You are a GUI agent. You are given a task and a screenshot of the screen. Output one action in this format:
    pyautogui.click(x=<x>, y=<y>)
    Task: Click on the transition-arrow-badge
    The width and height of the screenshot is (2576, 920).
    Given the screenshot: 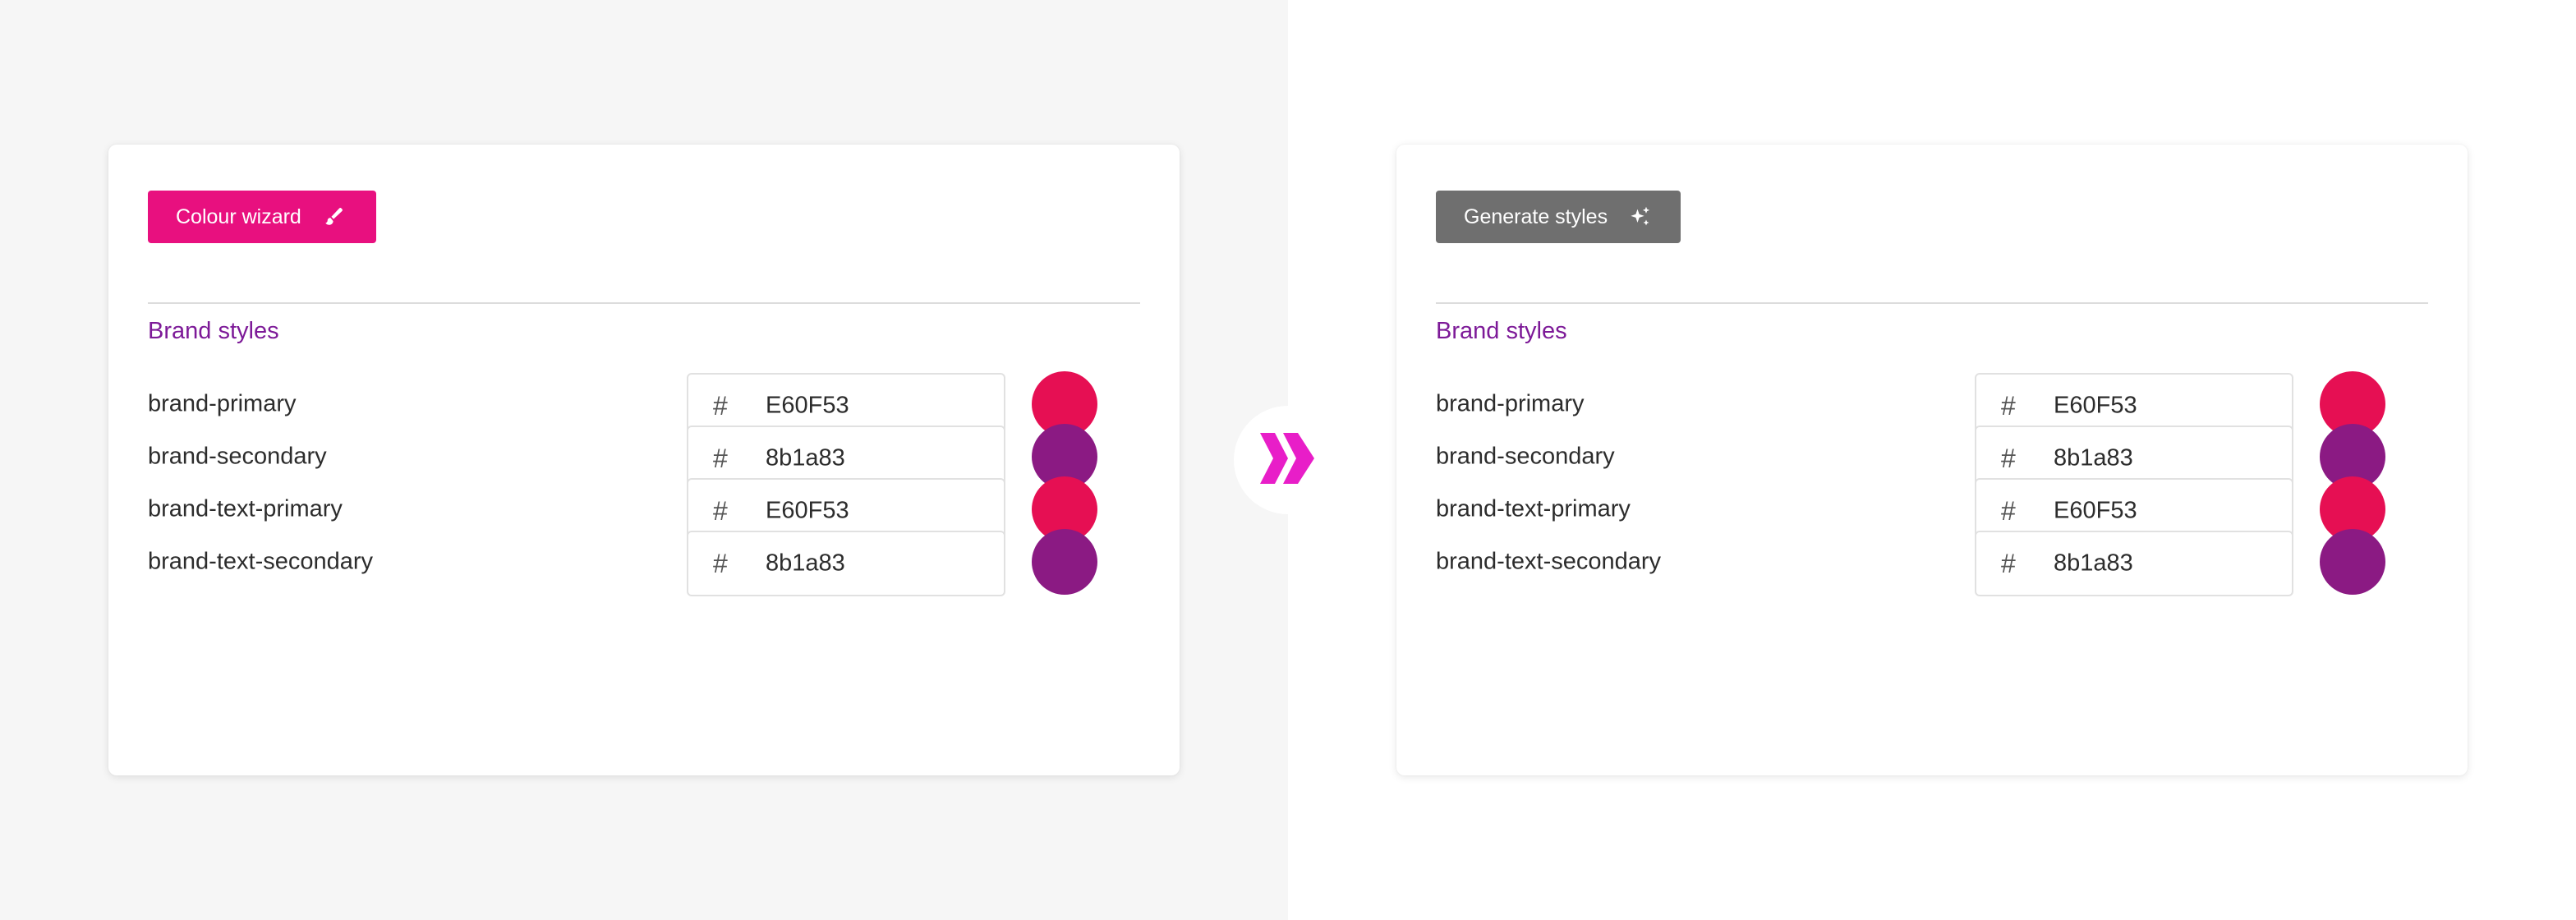 What is the action you would take?
    pyautogui.click(x=1288, y=460)
    